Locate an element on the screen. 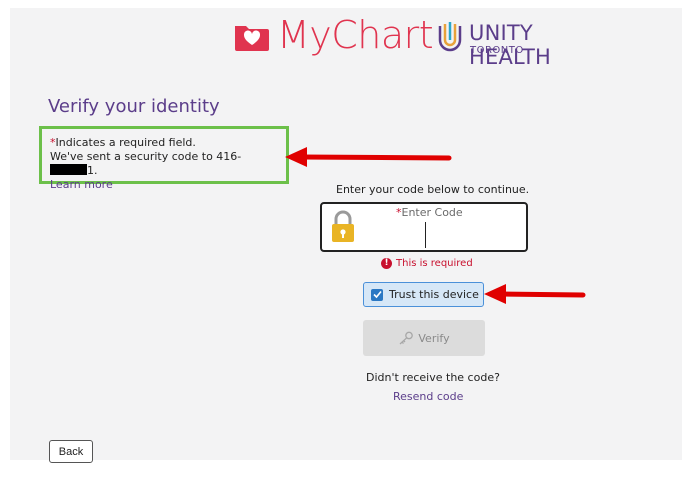 The height and width of the screenshot is (486, 685). error-message: ! This is required is located at coordinates (427, 263).